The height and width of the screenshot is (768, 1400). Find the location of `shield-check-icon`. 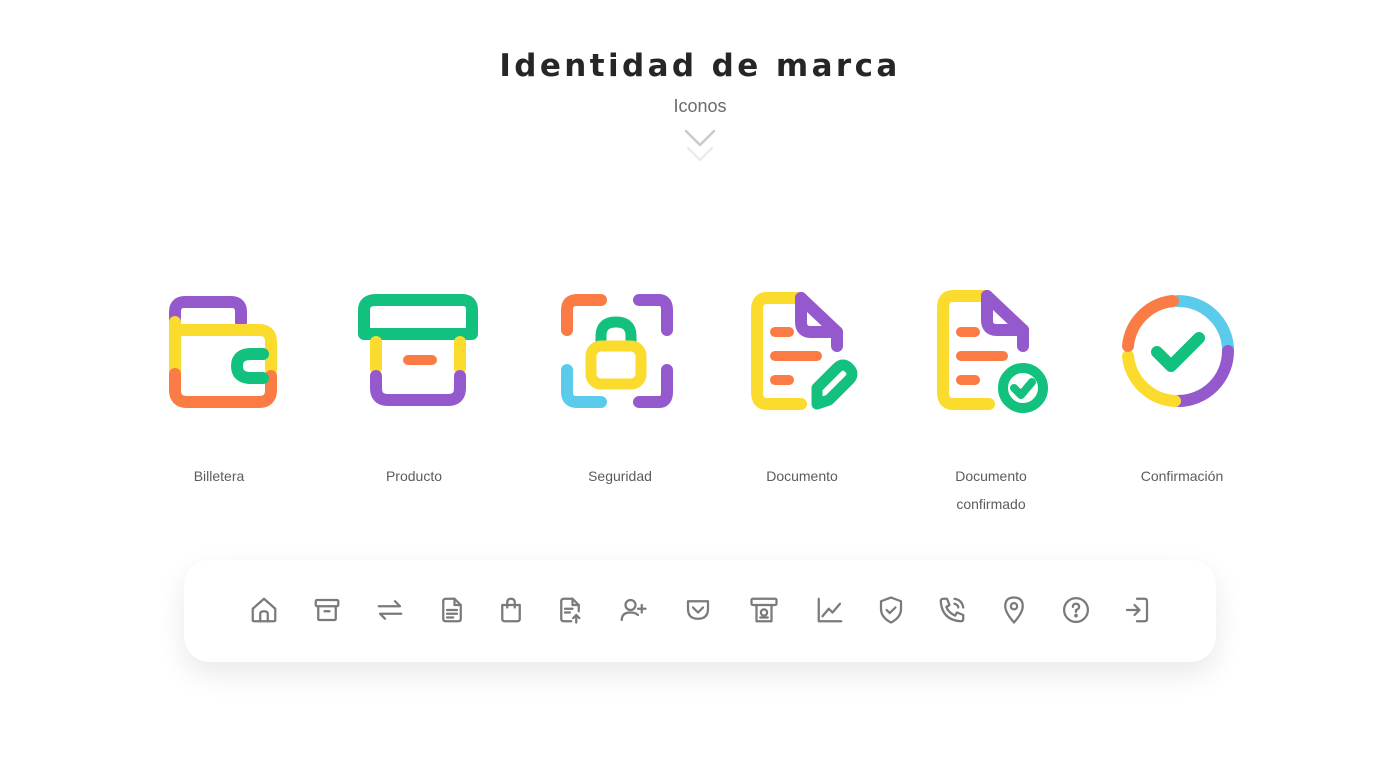

shield-check-icon is located at coordinates (891, 610).